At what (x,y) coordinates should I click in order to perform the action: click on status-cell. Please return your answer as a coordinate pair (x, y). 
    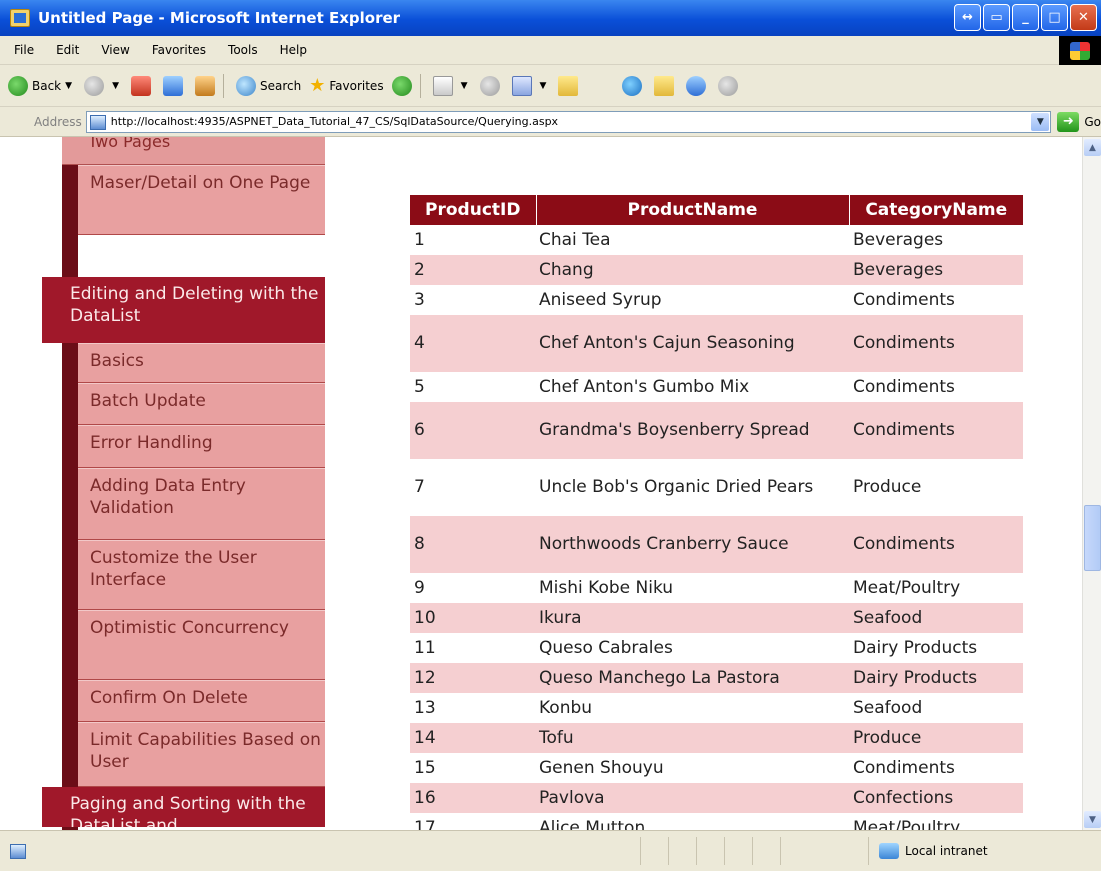
    Looking at the image, I should click on (738, 851).